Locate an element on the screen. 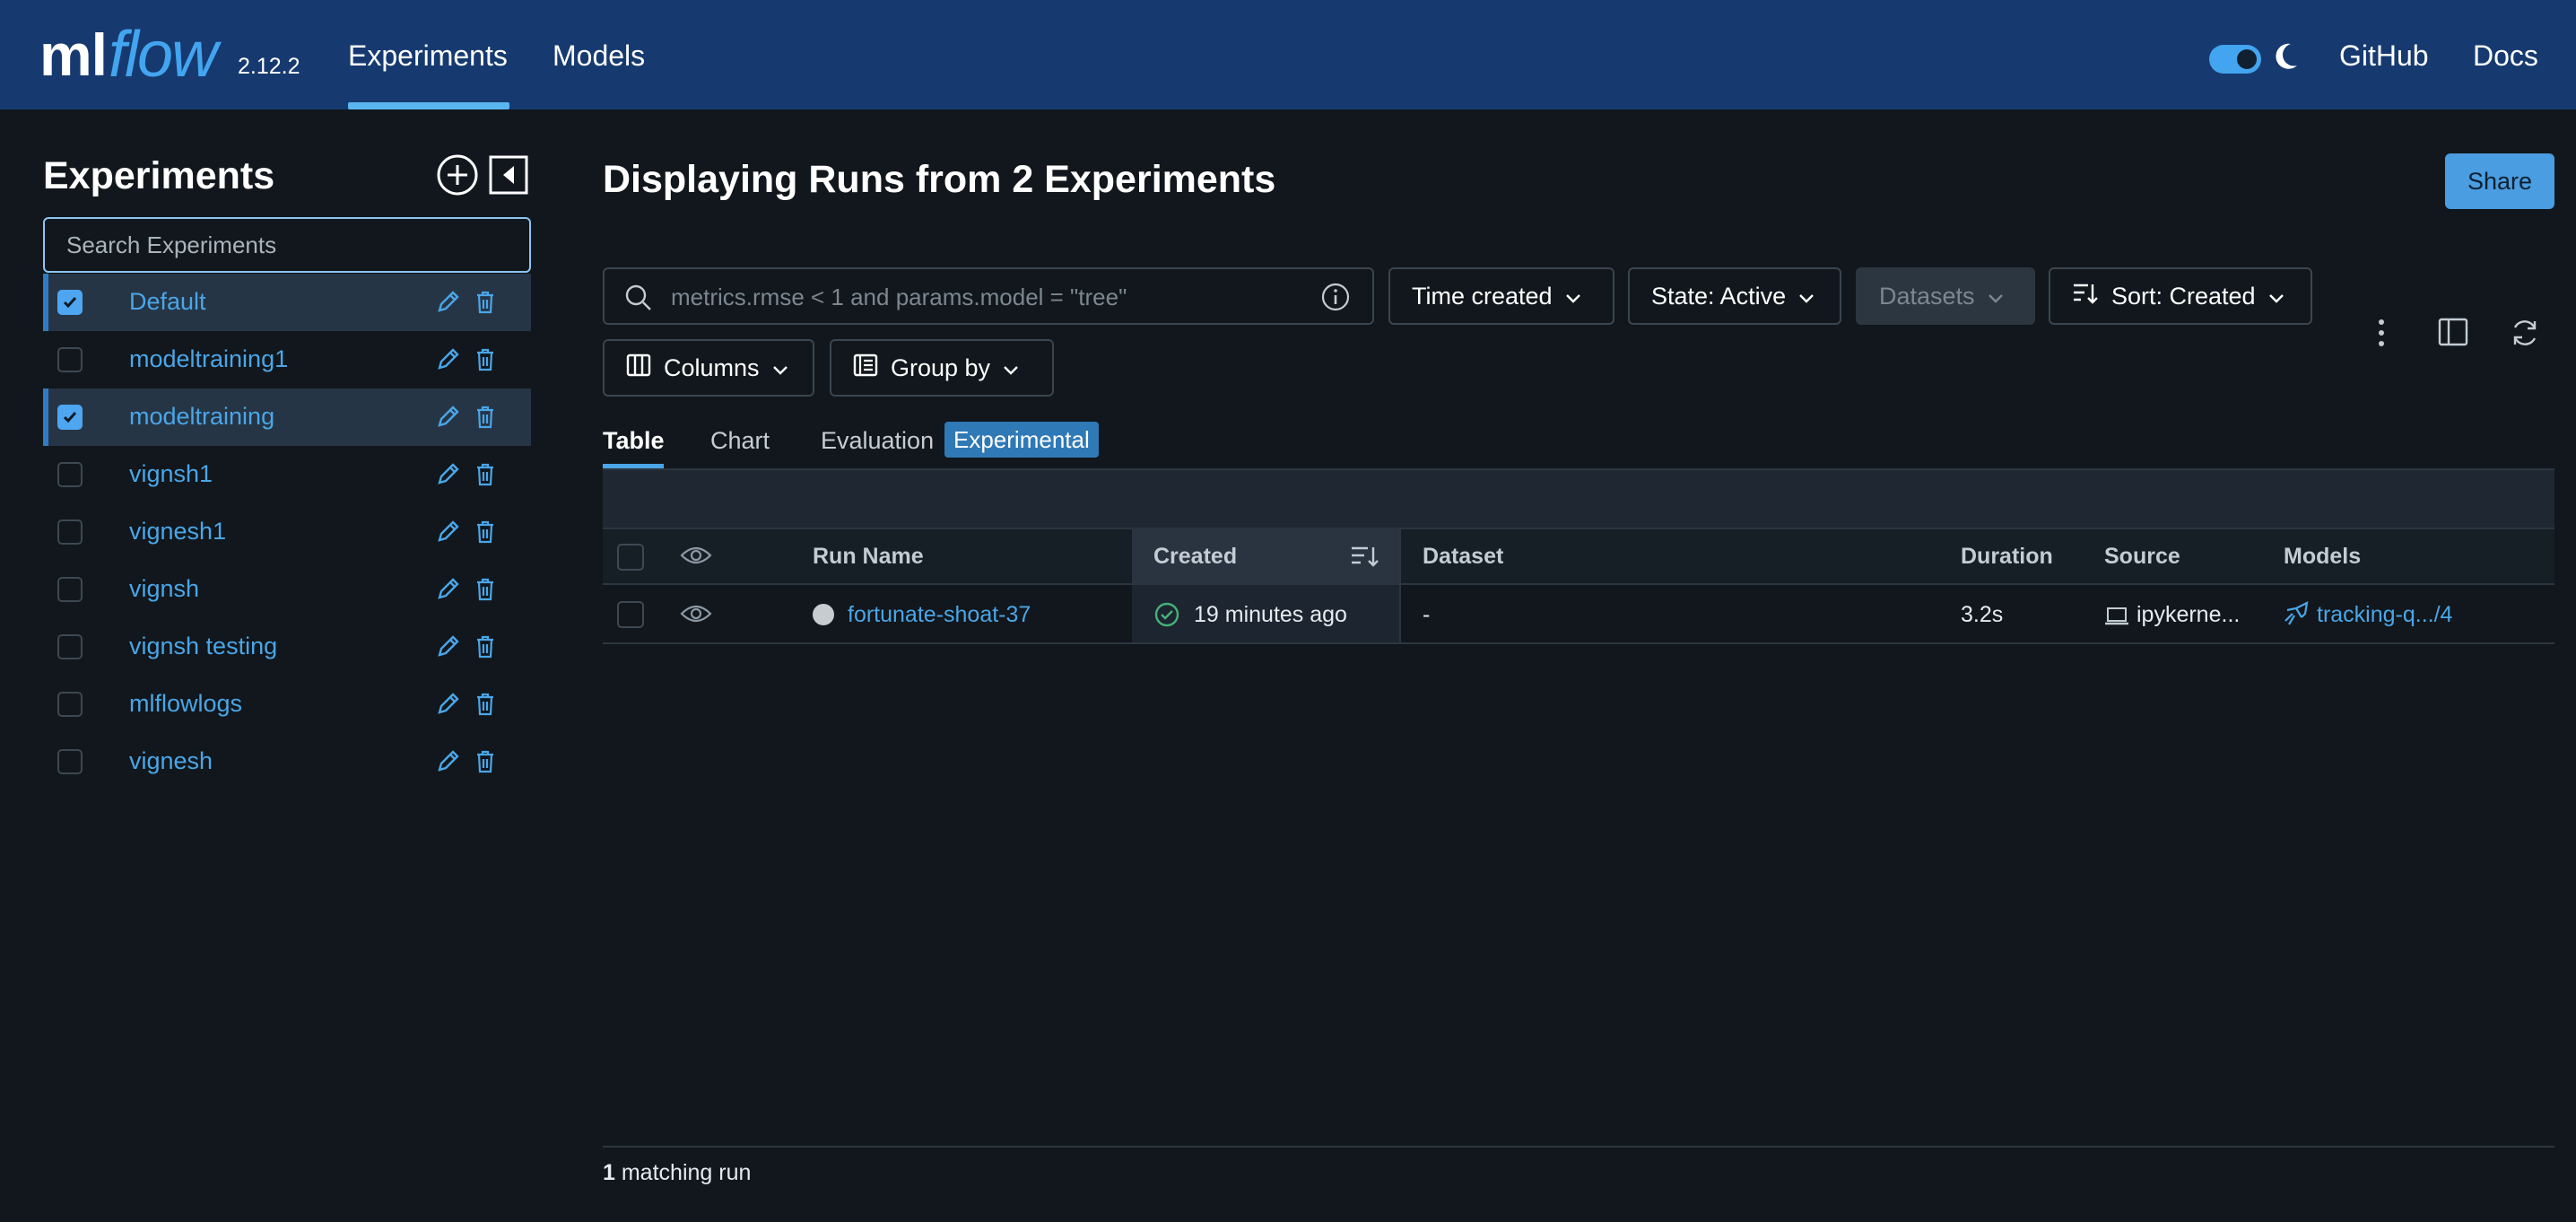 The image size is (2576, 1222). dataset-header: Dataset is located at coordinates (1463, 557).